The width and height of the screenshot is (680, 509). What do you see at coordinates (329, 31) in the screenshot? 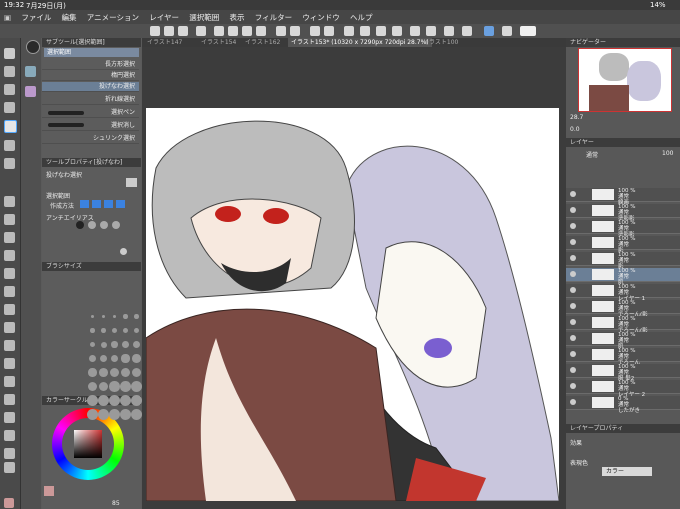
I see `transform-icon` at bounding box center [329, 31].